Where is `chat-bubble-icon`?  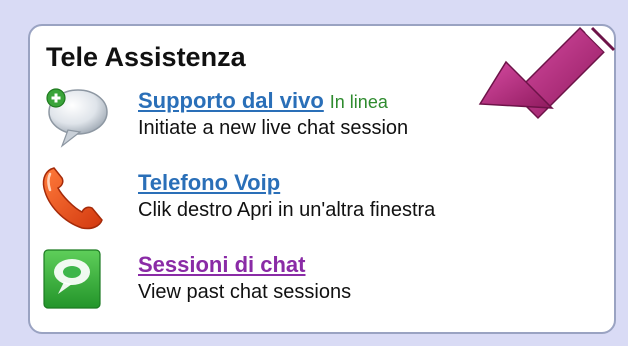 chat-bubble-icon is located at coordinates (74, 116).